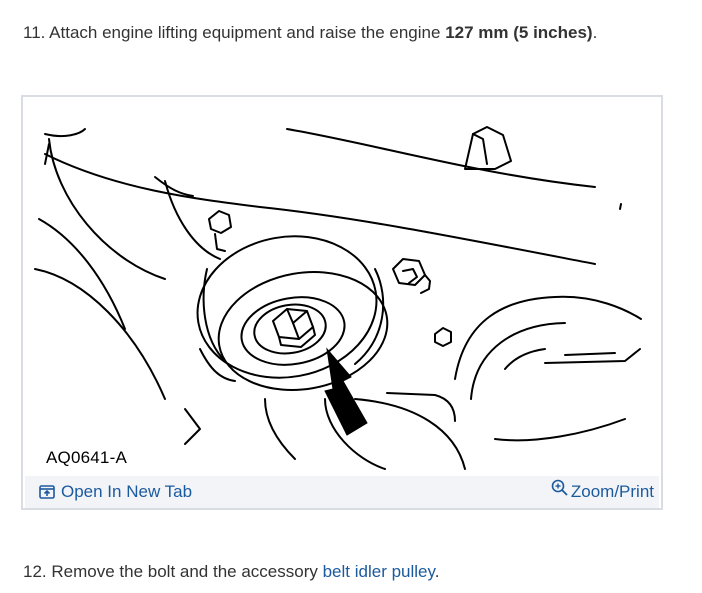  What do you see at coordinates (184, 571) in the screenshot?
I see `step-12-instruction: Remove the bolt and the accessory` at bounding box center [184, 571].